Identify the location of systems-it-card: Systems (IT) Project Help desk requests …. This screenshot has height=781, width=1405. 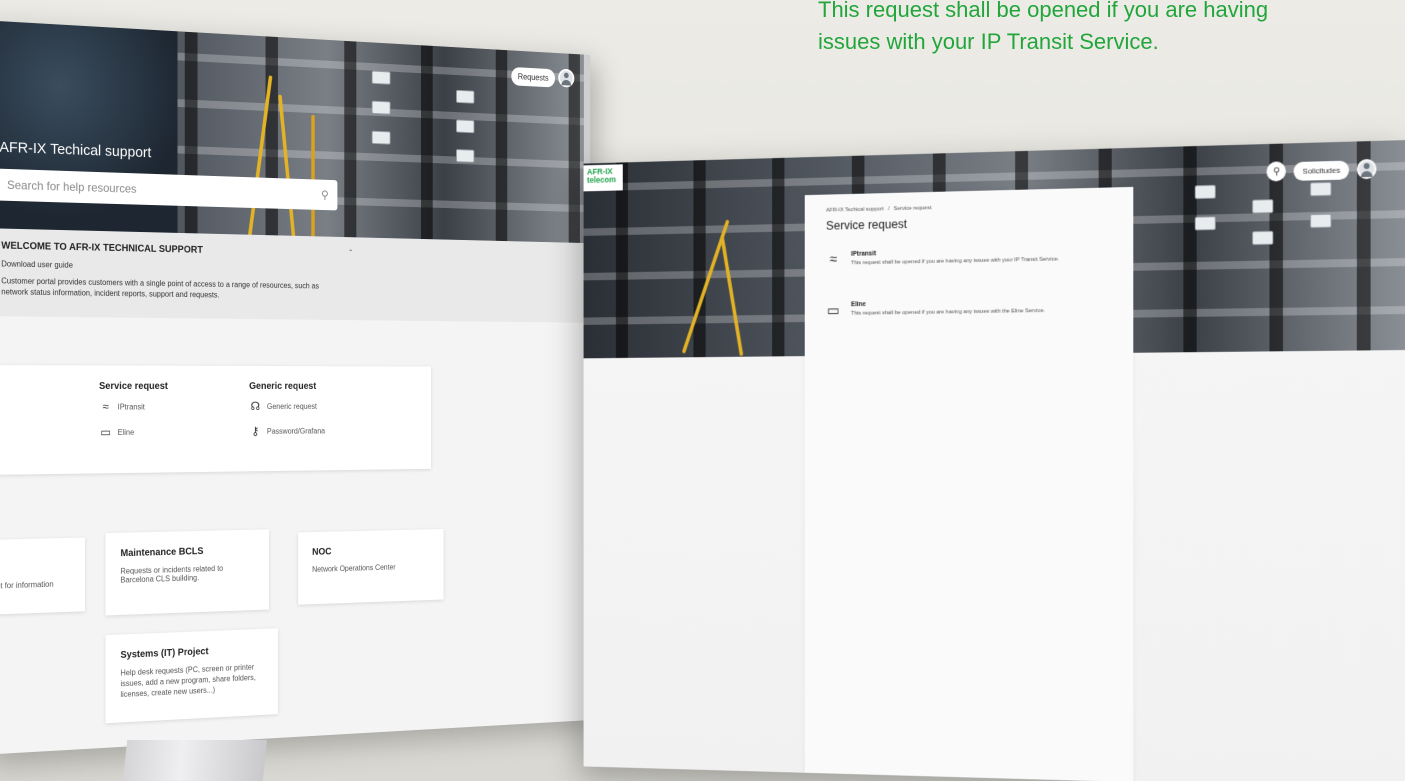
(191, 676).